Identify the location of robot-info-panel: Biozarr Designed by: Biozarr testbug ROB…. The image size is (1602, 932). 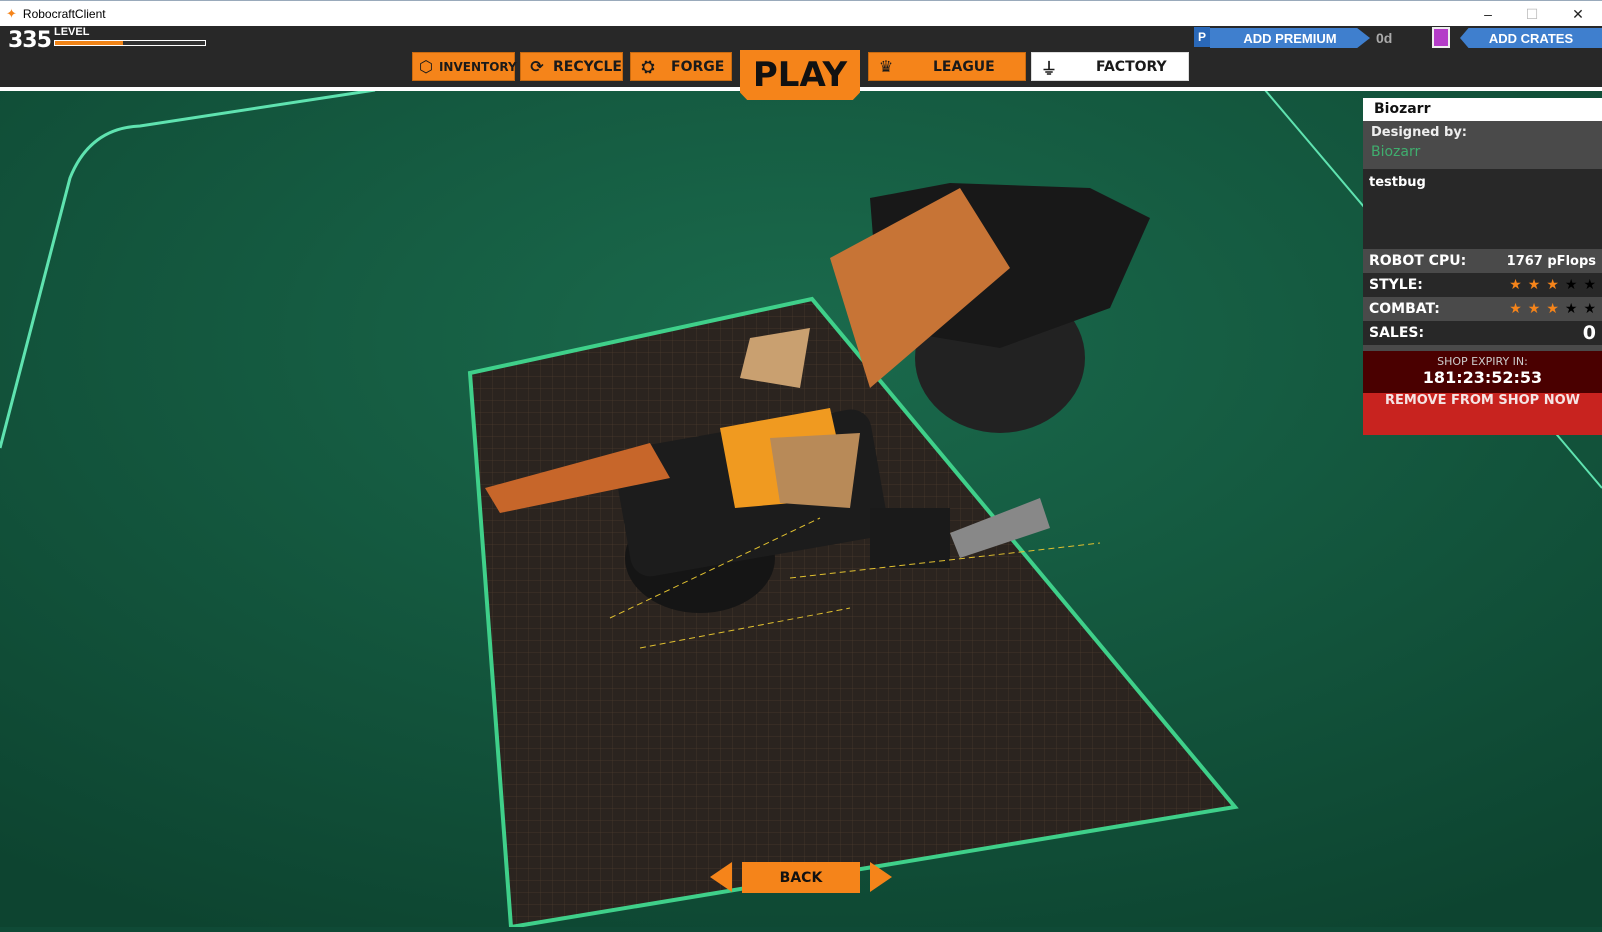
(1482, 266).